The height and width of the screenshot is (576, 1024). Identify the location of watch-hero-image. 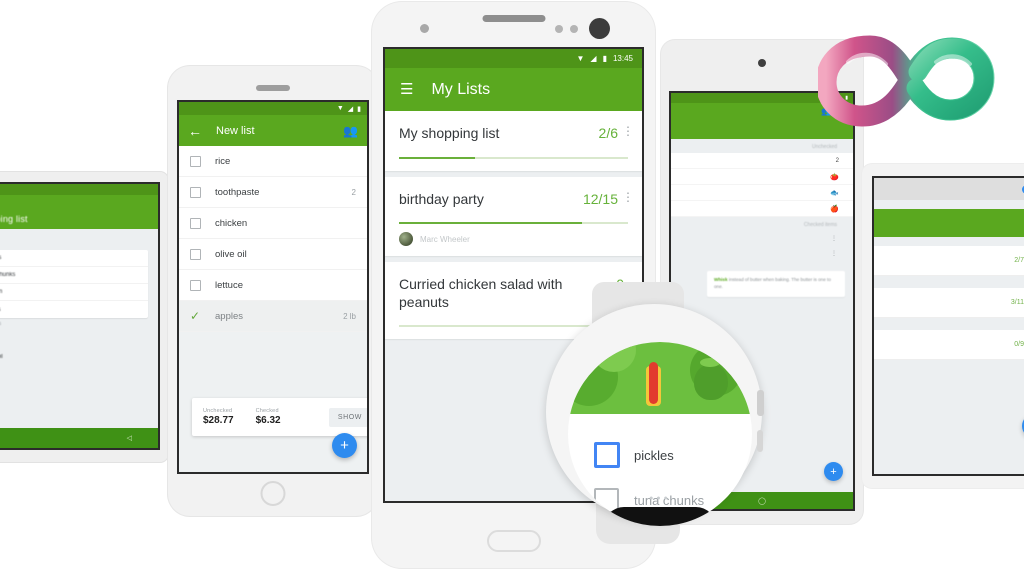
(660, 378).